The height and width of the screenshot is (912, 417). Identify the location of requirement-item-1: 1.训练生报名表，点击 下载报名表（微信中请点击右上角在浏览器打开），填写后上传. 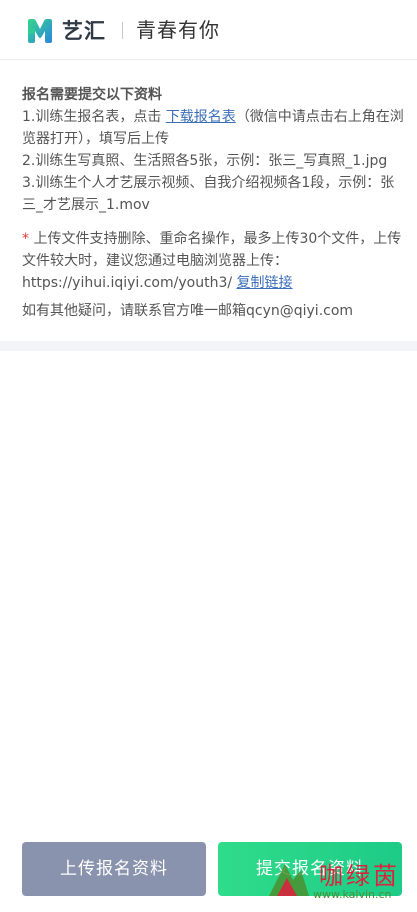
(214, 128).